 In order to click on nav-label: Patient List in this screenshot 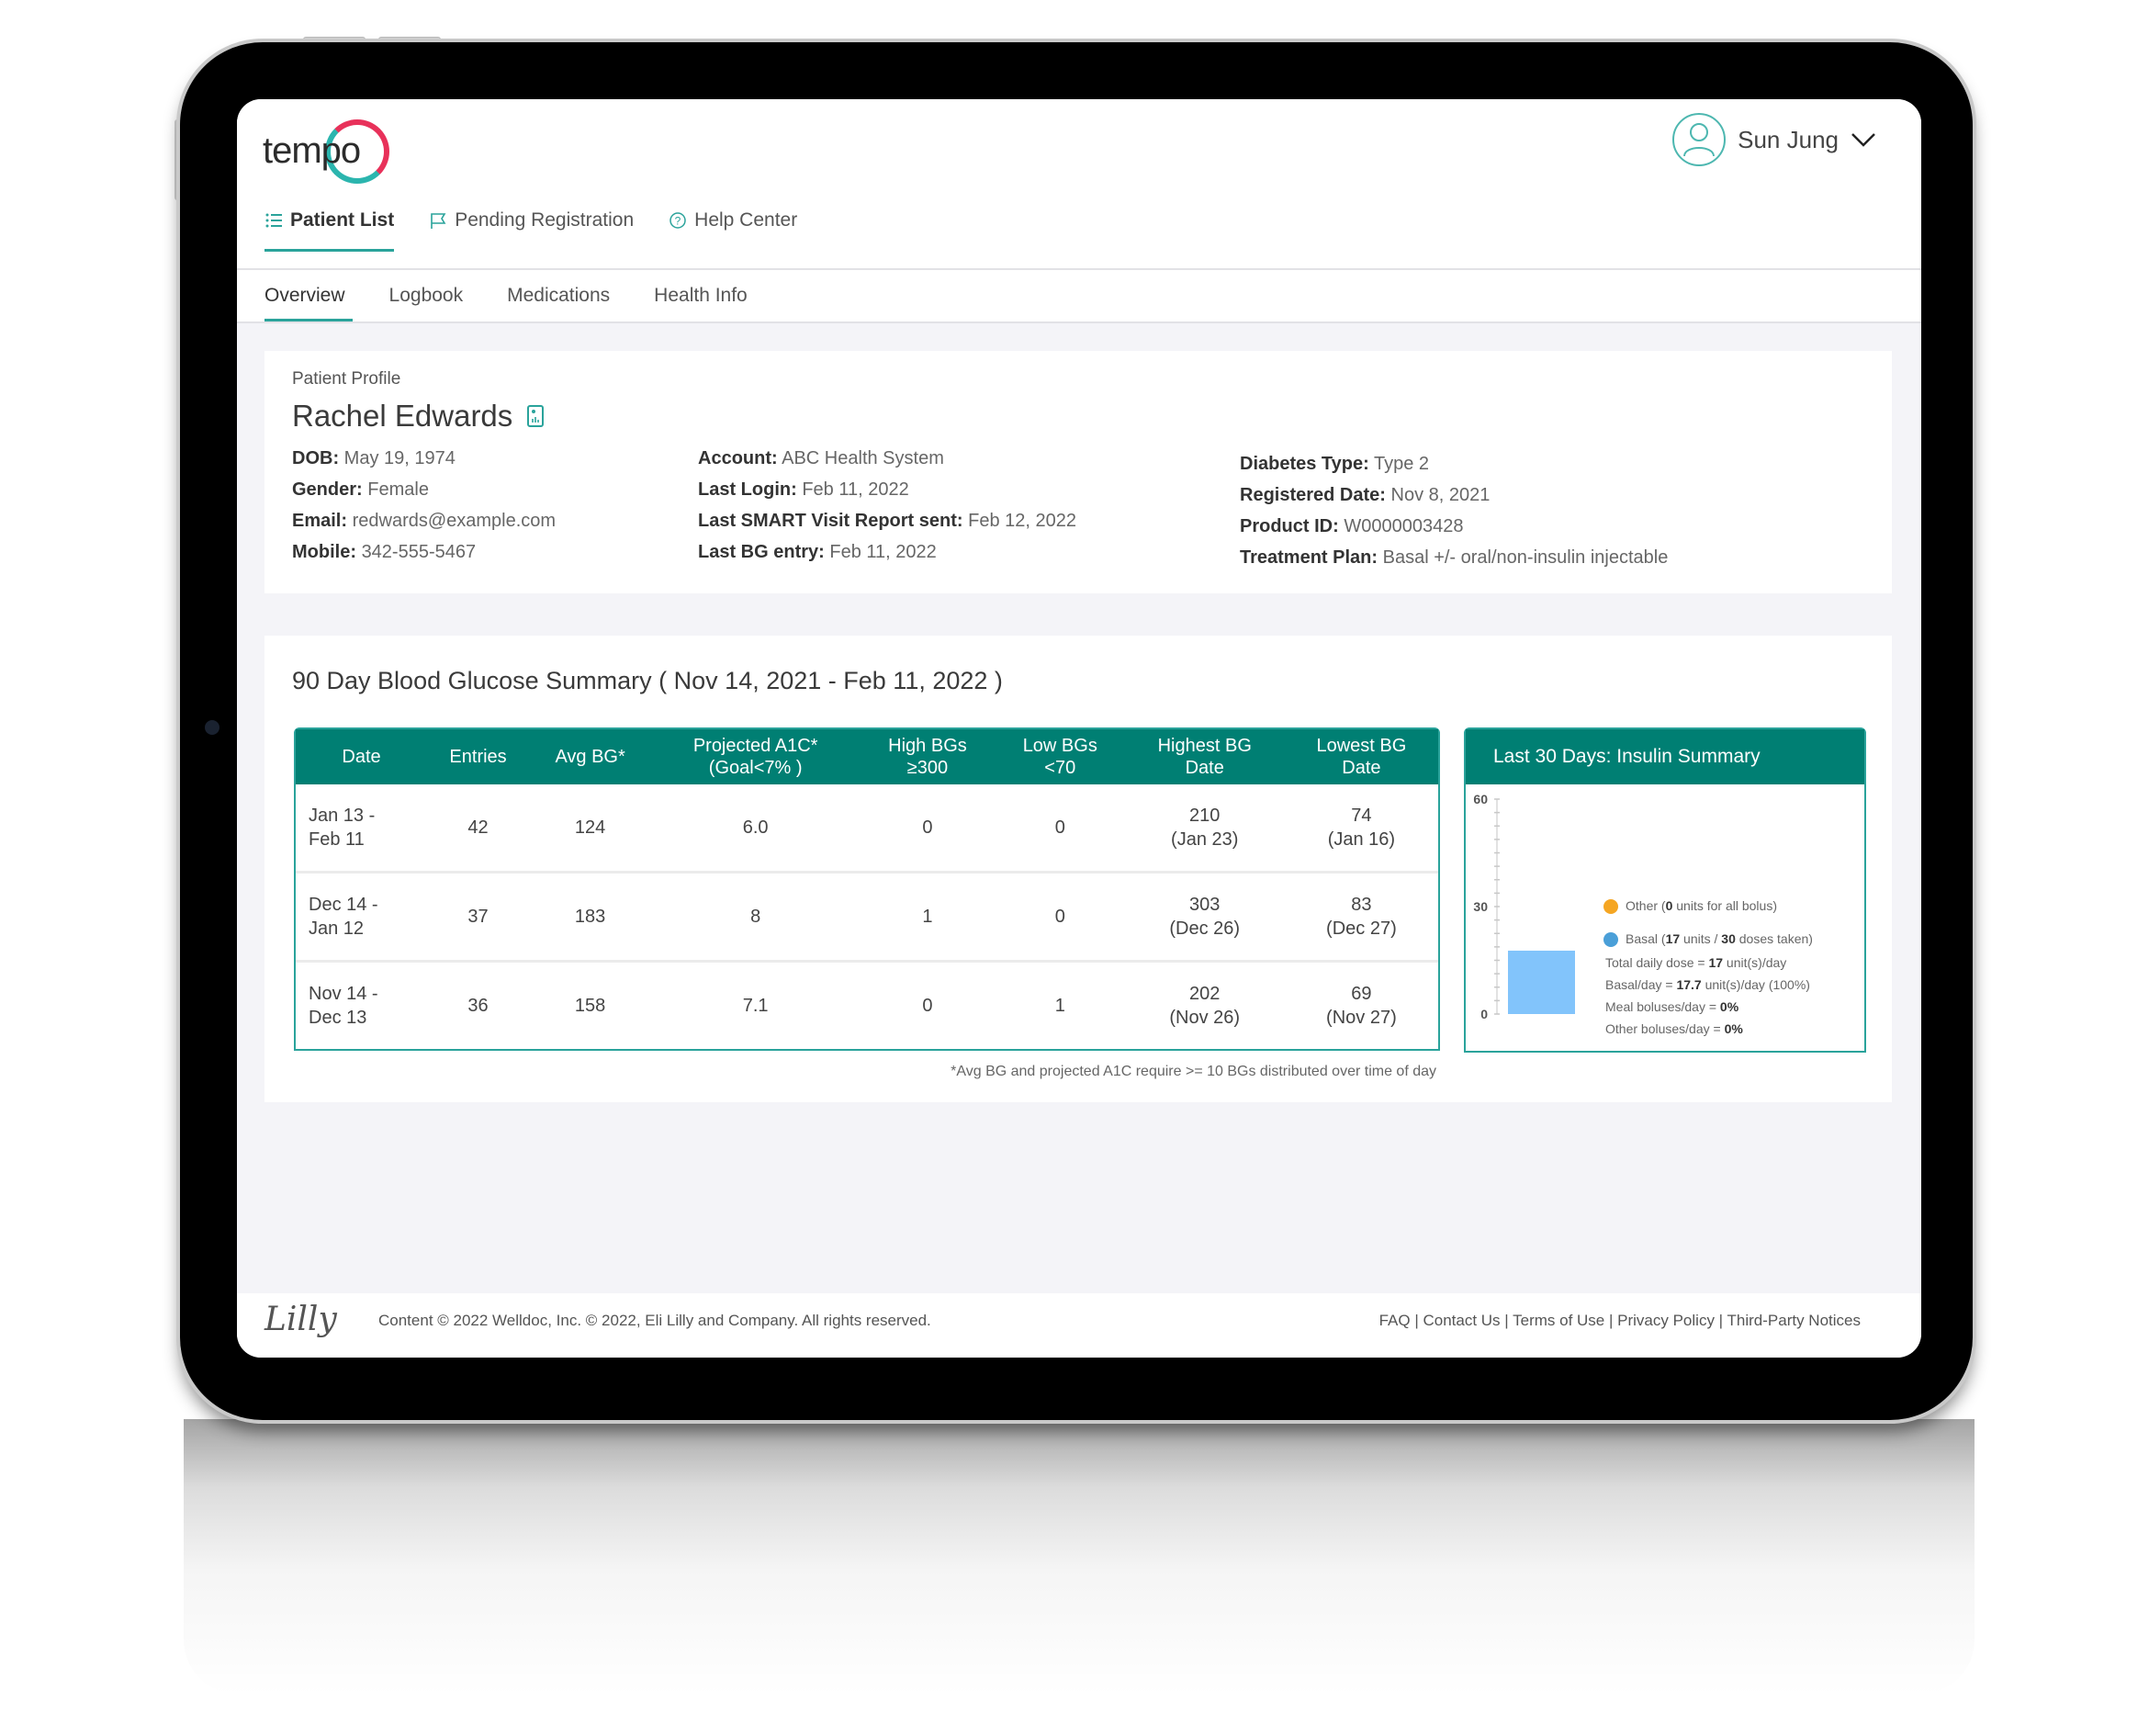, I will do `click(342, 220)`.